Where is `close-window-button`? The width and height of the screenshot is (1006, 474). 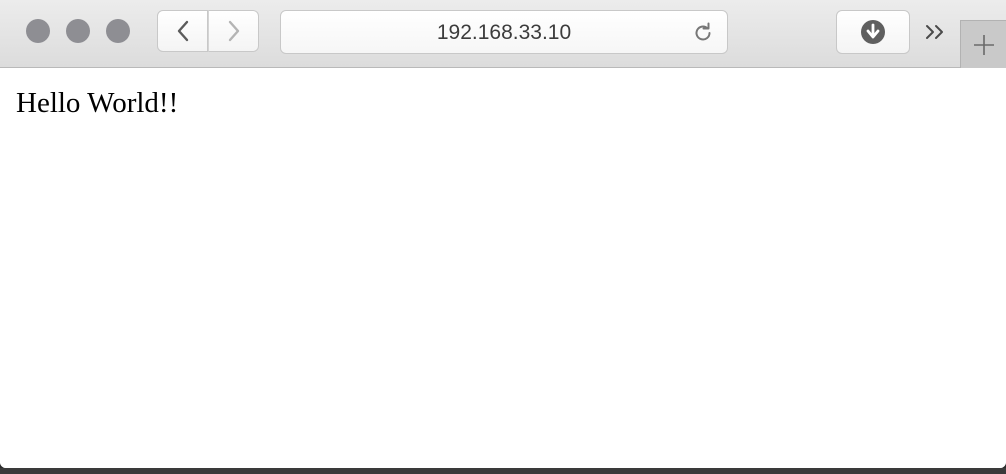
close-window-button is located at coordinates (38, 31).